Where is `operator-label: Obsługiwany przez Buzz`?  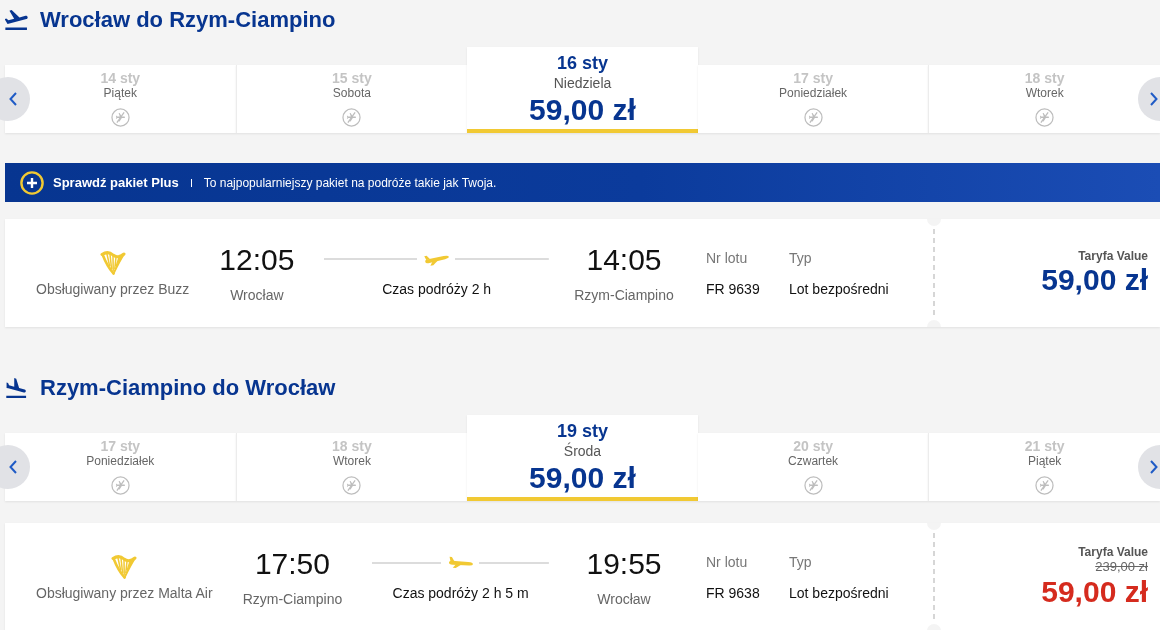 operator-label: Obsługiwany przez Buzz is located at coordinates (113, 288).